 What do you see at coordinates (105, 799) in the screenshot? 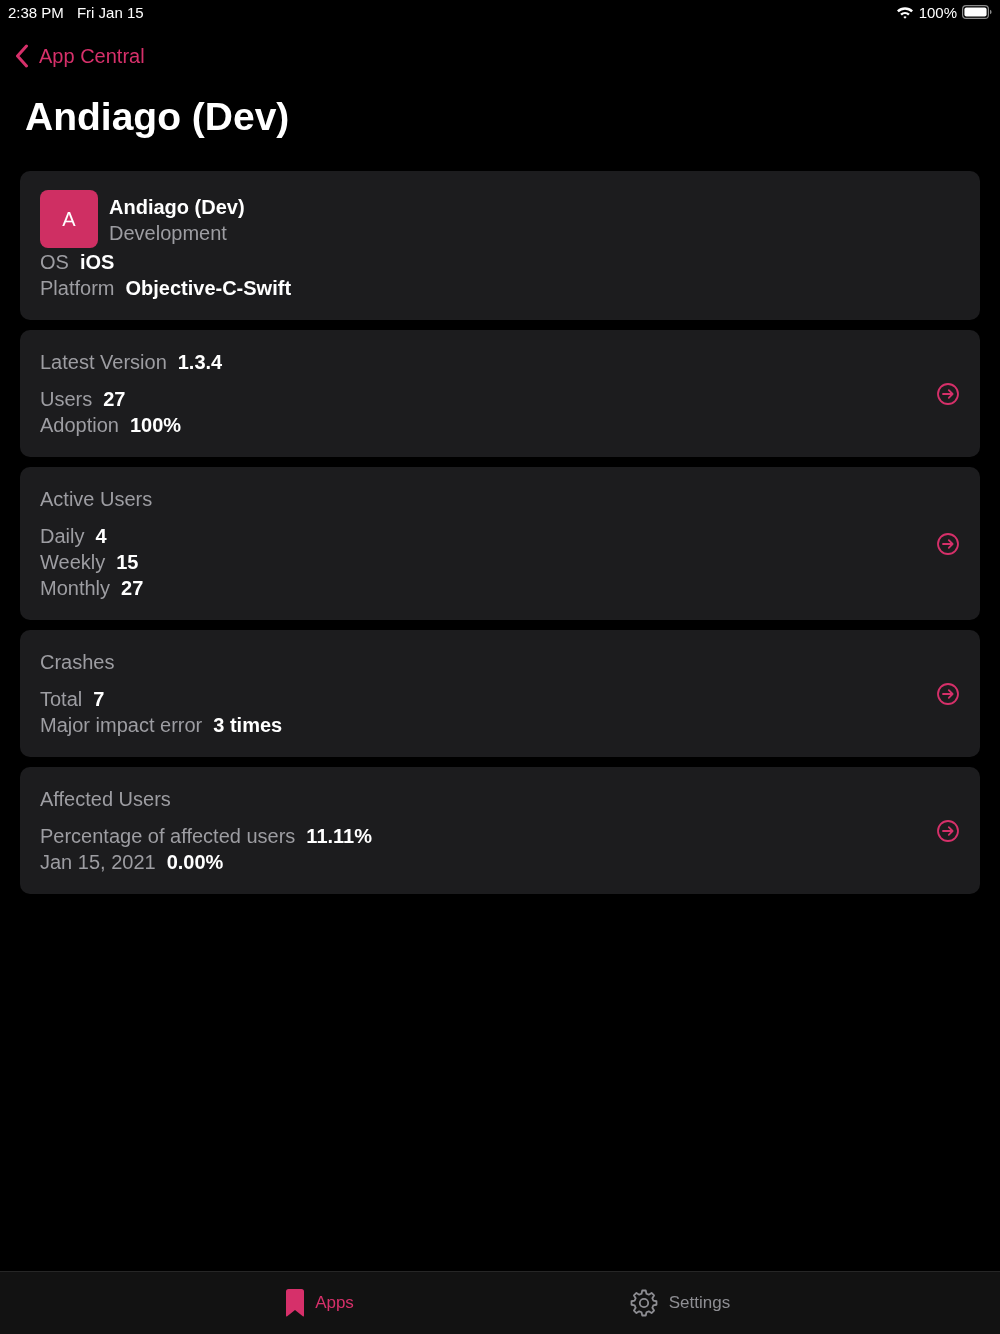
I see `section-heading: Affected Users` at bounding box center [105, 799].